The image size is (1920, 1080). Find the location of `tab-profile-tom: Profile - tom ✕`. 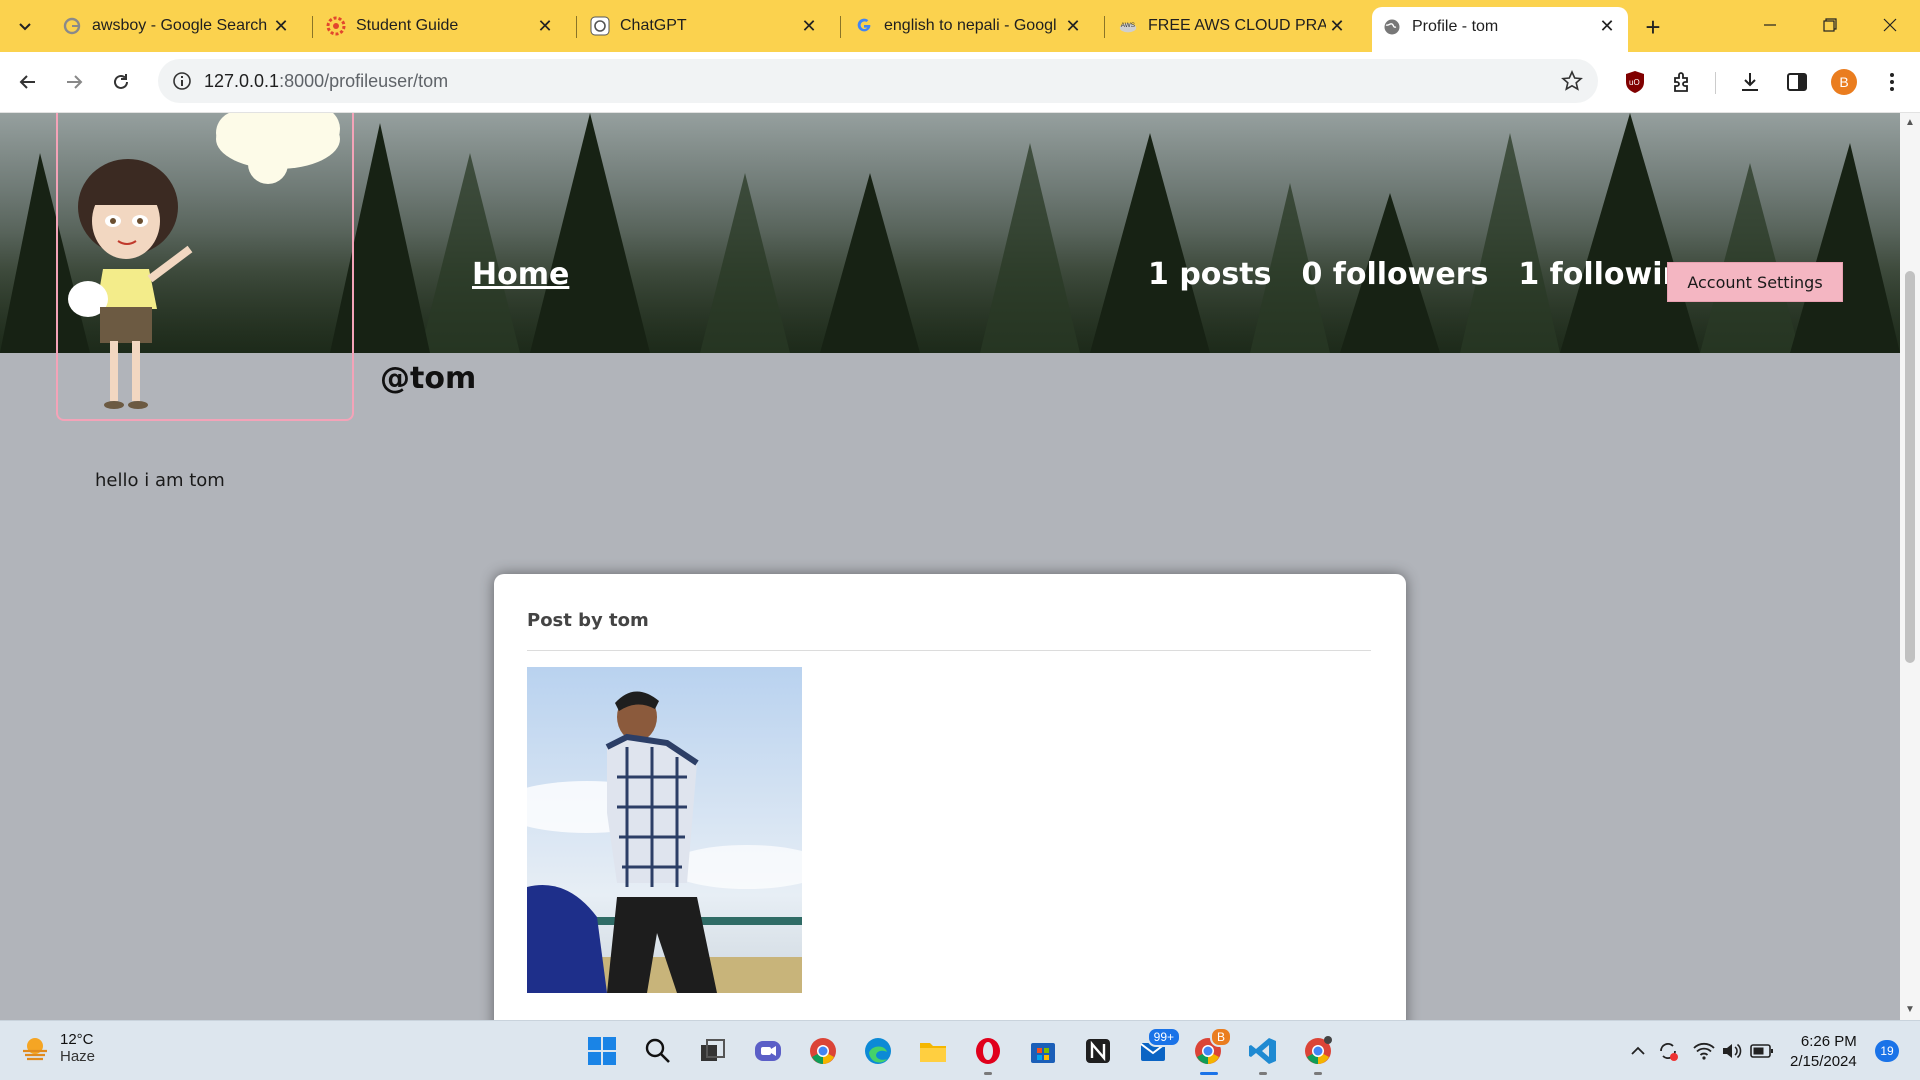

tab-profile-tom: Profile - tom ✕ is located at coordinates (1500, 29).